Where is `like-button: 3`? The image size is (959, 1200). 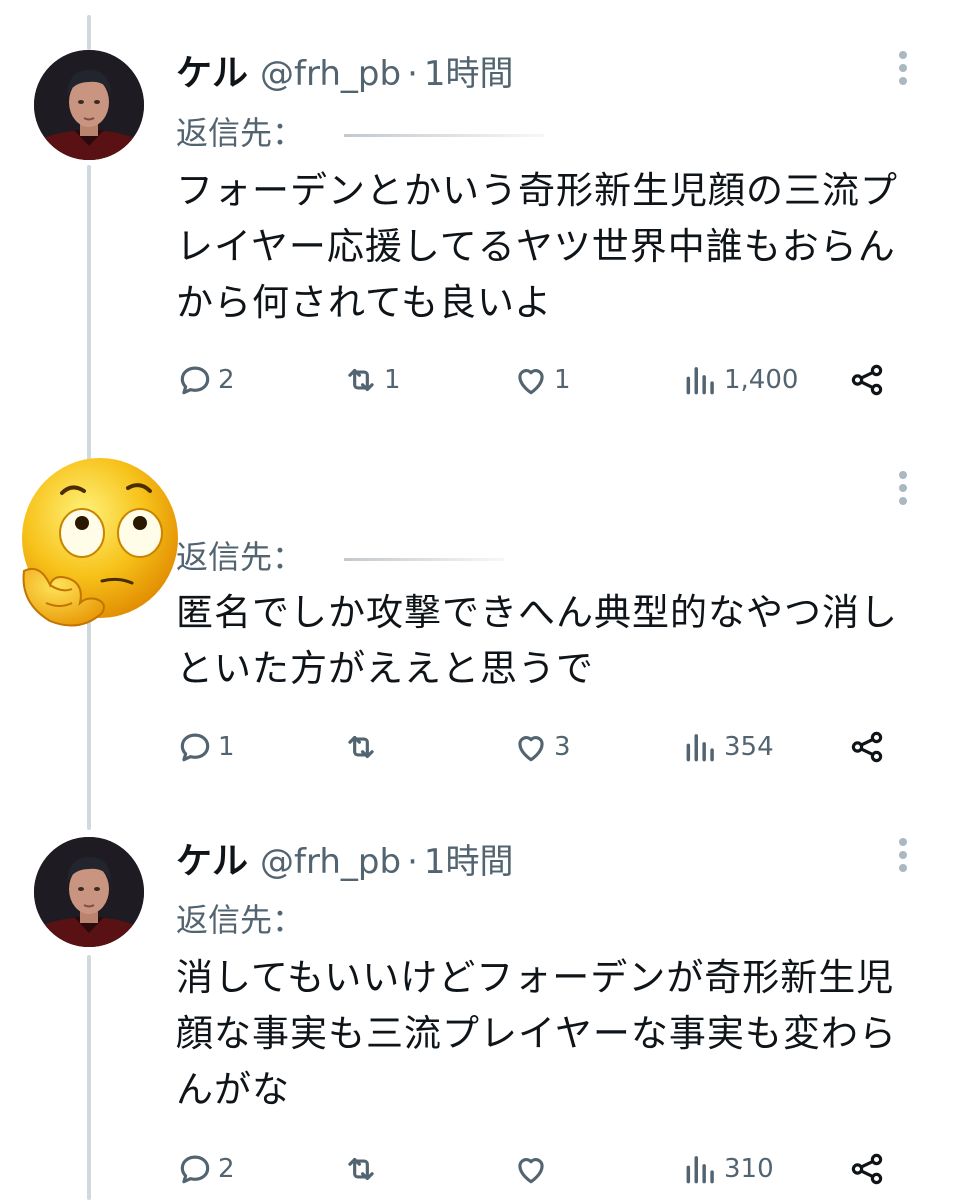 like-button: 3 is located at coordinates (541, 747).